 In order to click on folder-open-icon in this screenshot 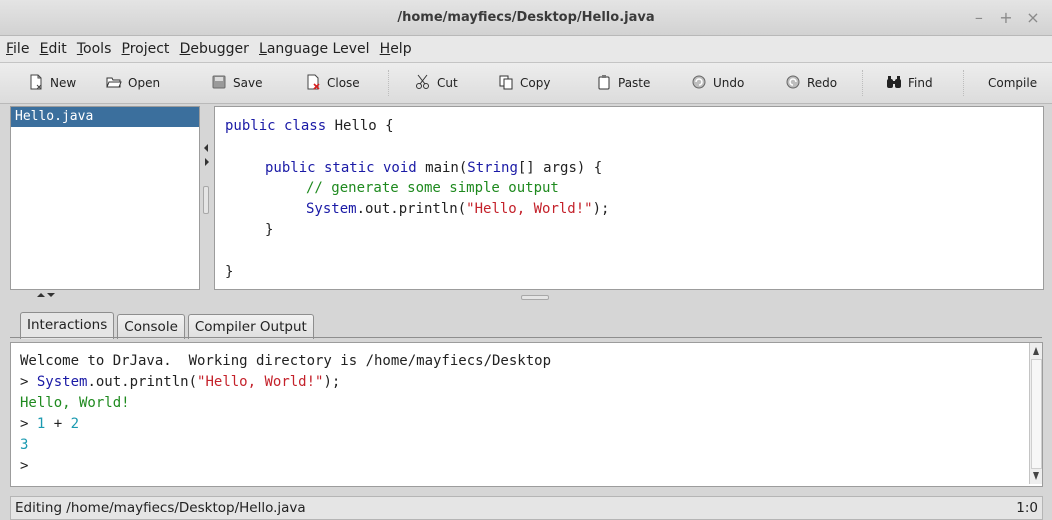, I will do `click(114, 82)`.